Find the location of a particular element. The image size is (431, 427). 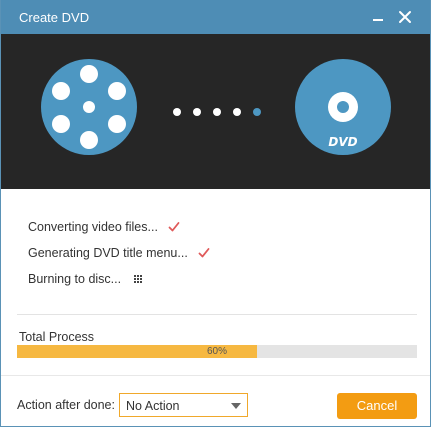

progress-dot-active is located at coordinates (257, 112).